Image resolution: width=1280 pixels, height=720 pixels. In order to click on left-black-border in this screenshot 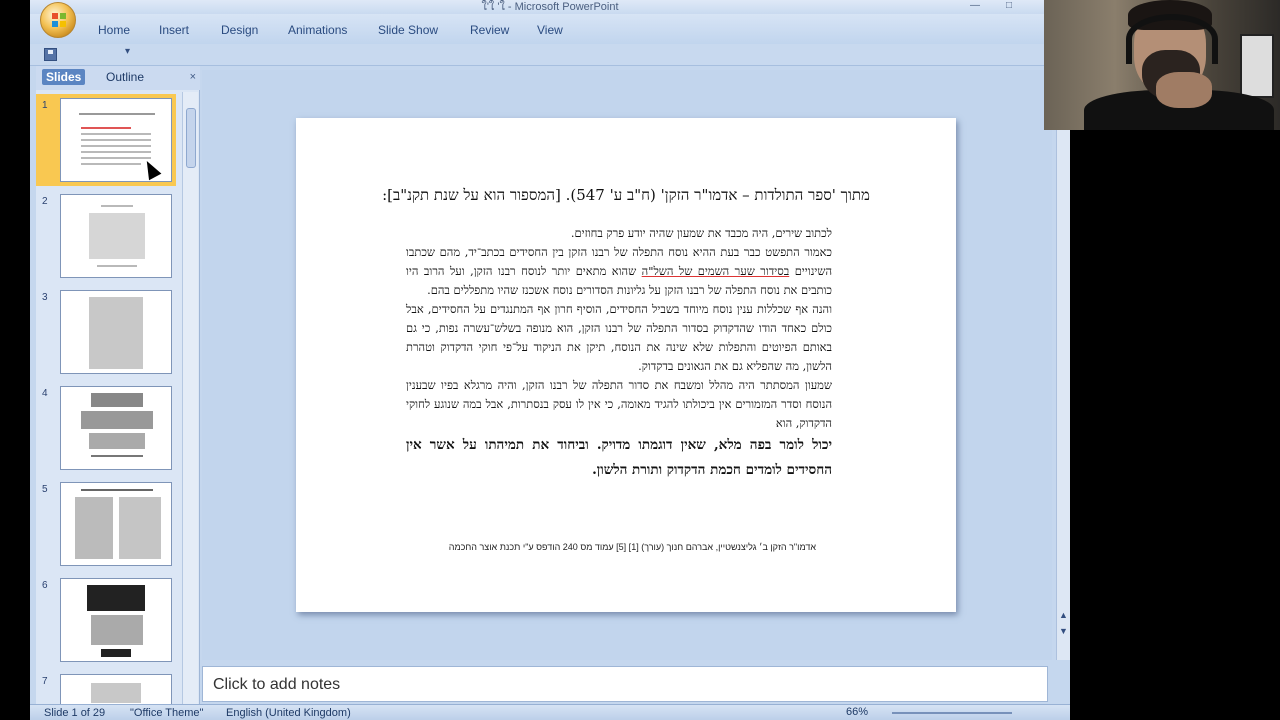, I will do `click(15, 360)`.